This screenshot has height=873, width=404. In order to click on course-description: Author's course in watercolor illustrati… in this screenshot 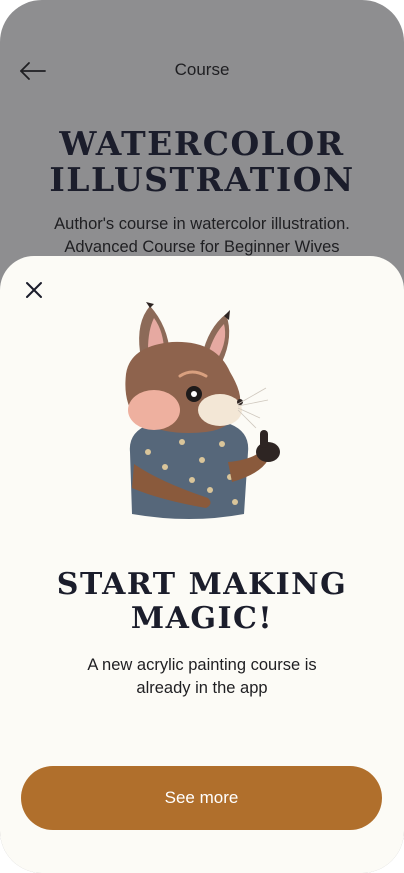, I will do `click(202, 235)`.